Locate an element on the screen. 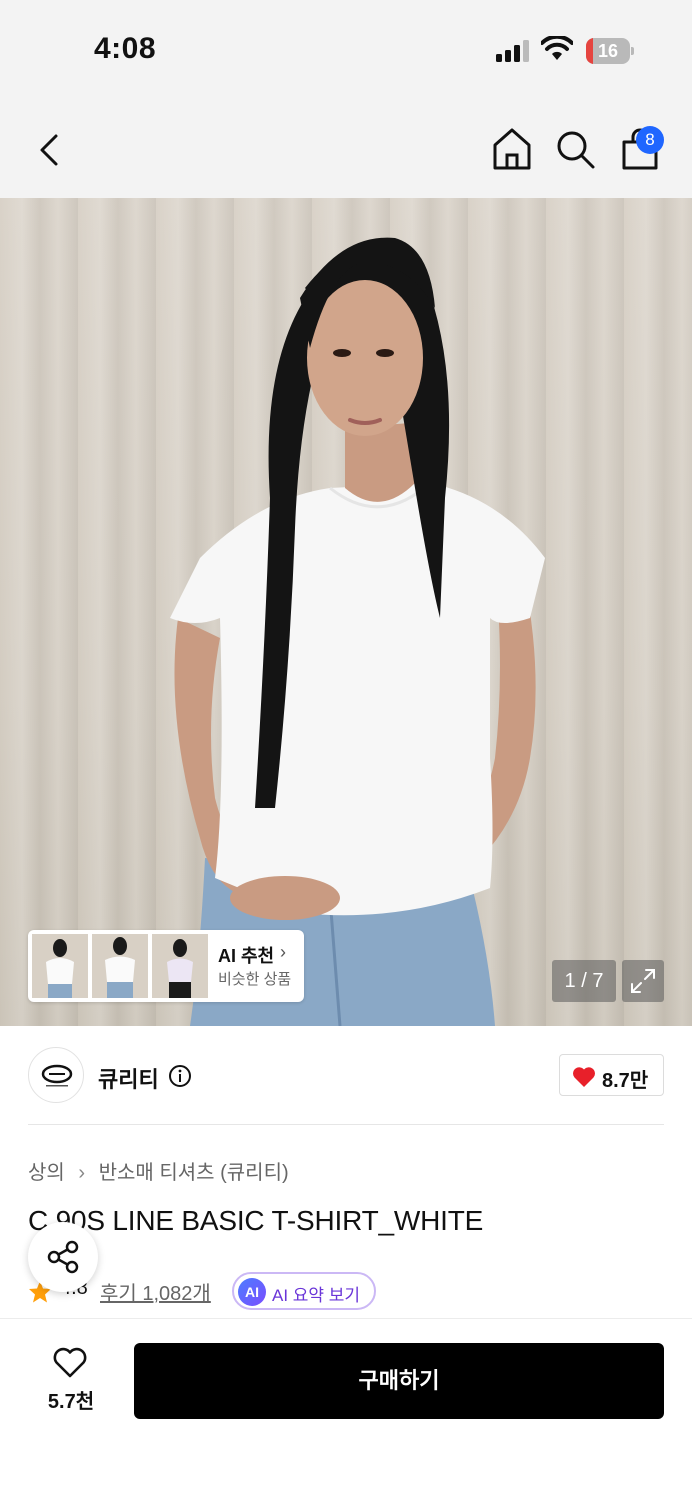 The height and width of the screenshot is (1500, 692). status-time: 4:08 is located at coordinates (125, 48).